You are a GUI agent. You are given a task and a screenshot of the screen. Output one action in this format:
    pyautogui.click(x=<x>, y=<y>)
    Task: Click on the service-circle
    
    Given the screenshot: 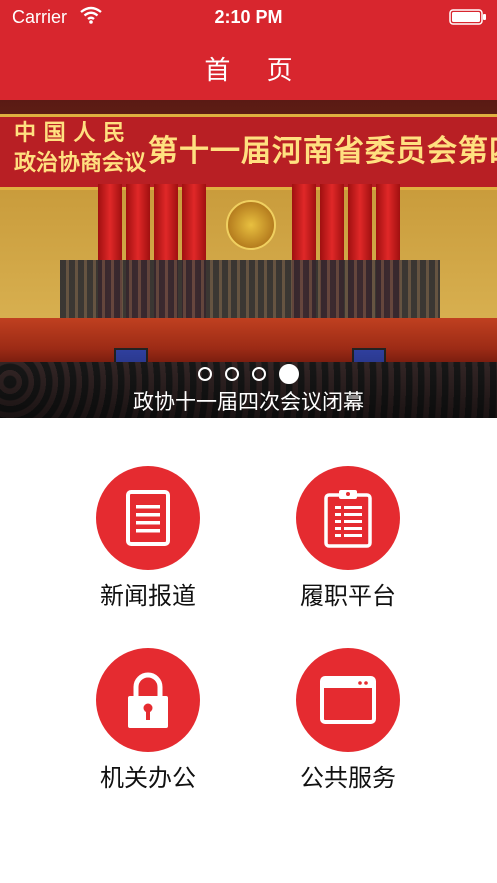 What is the action you would take?
    pyautogui.click(x=348, y=700)
    